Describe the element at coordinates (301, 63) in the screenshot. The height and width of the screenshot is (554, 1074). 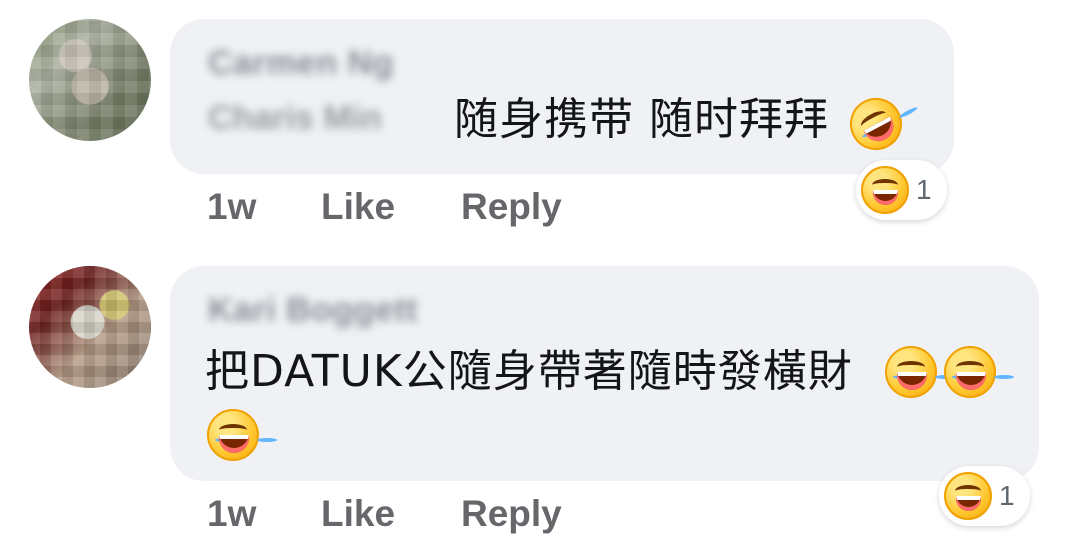
I see `comment-author: Carmen Ng` at that location.